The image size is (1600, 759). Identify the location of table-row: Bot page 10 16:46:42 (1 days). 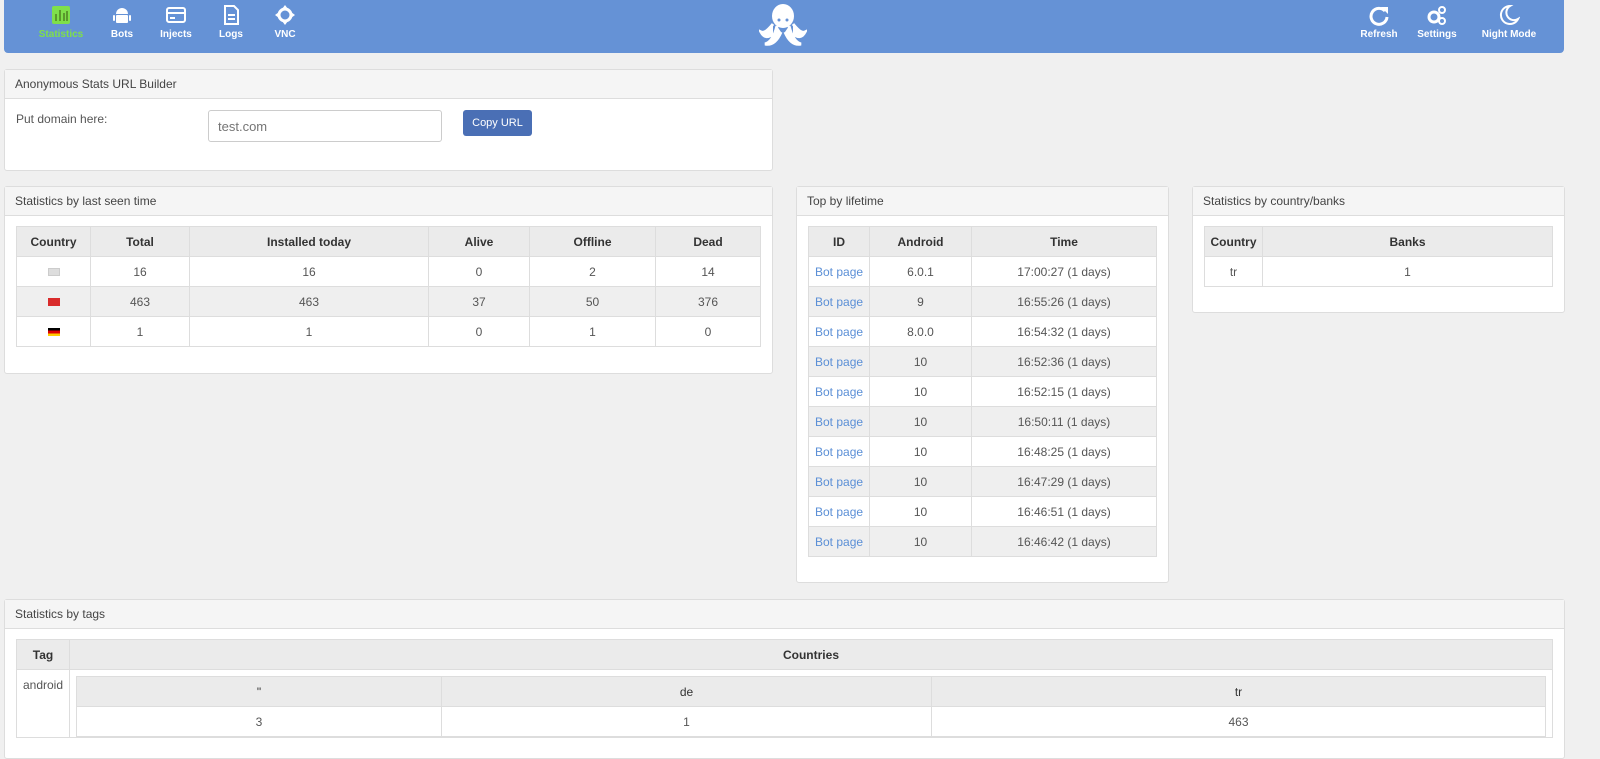
(982, 541).